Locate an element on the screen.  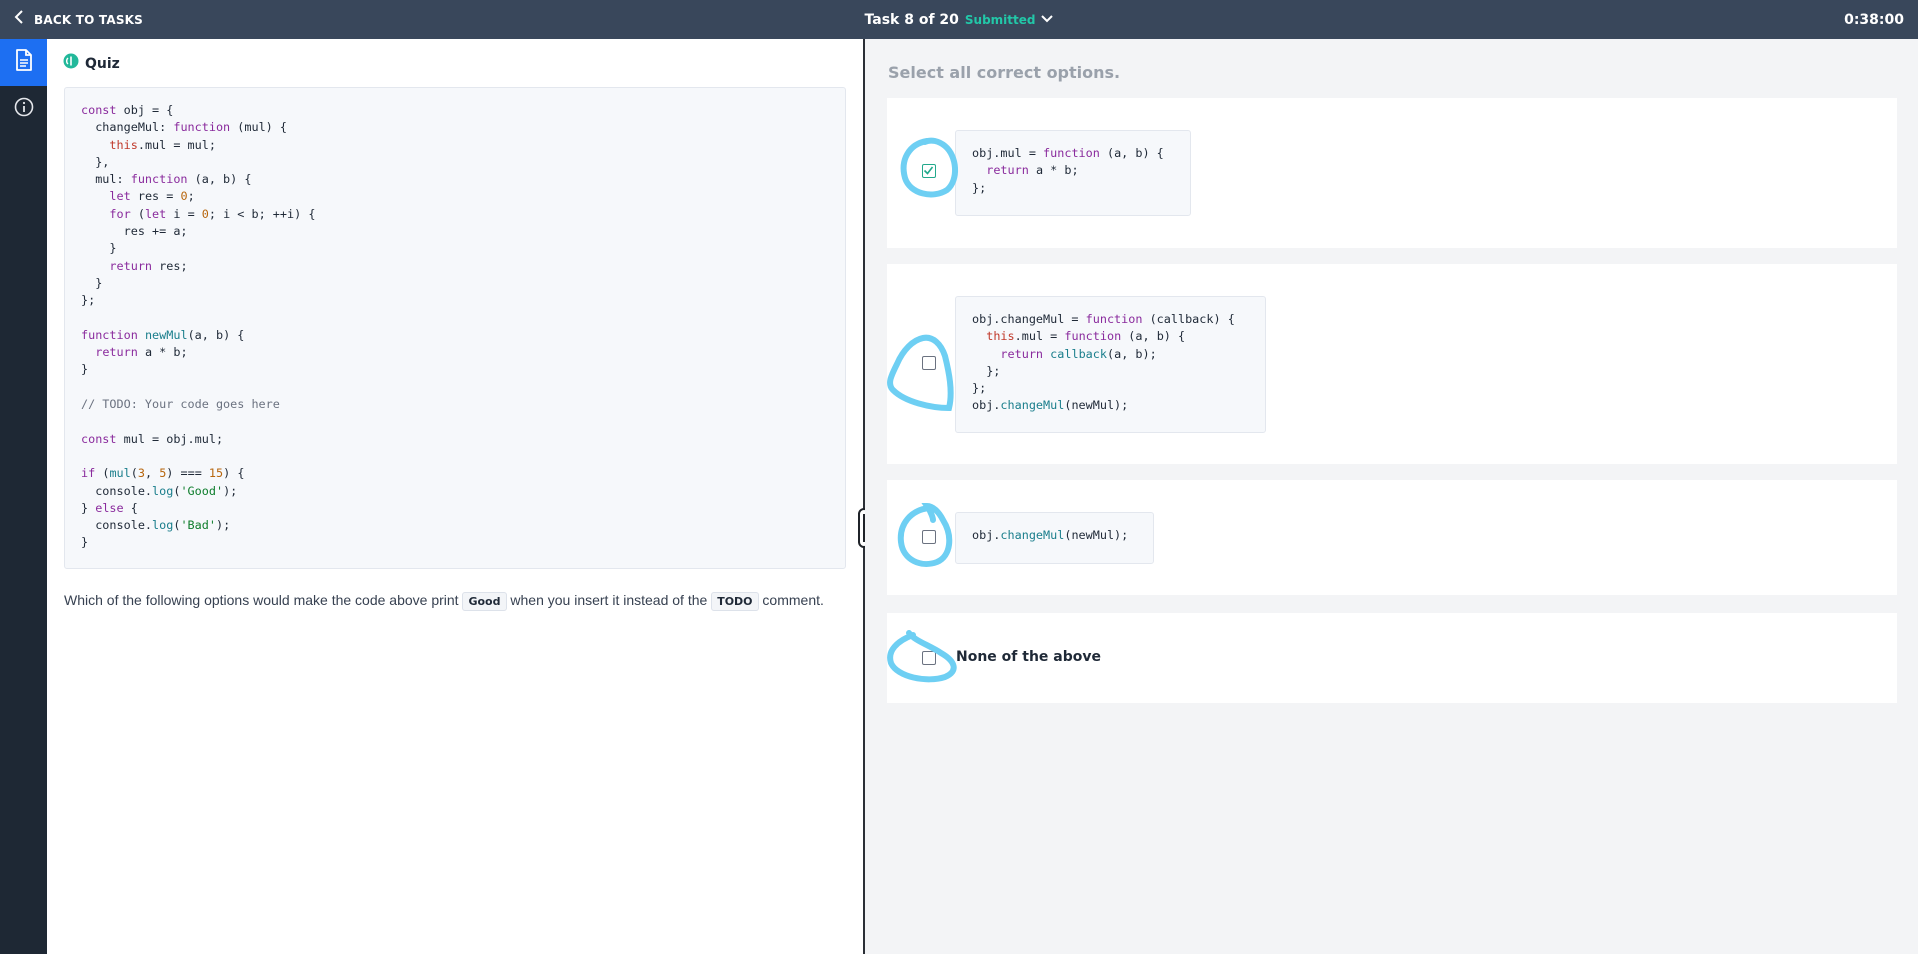
rail-item-task is located at coordinates (23, 62).